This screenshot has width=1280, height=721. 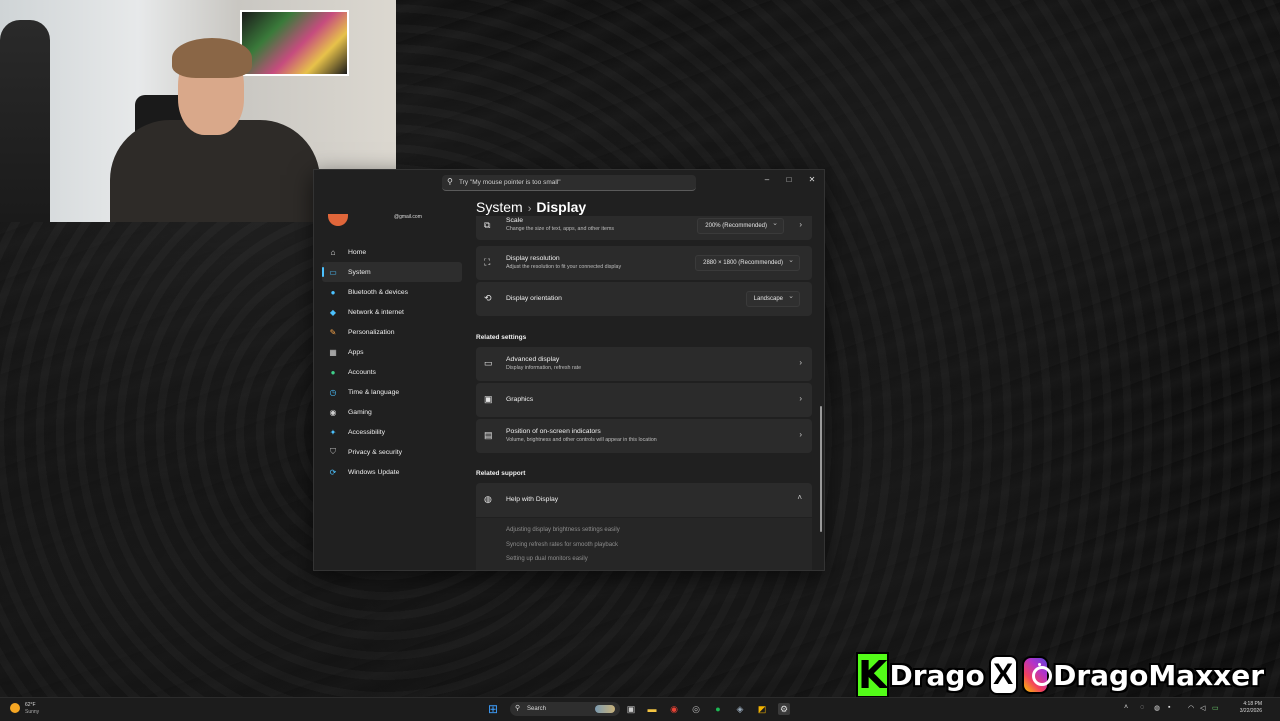 I want to click on settings-gear-icon: ⚙, so click(x=784, y=709).